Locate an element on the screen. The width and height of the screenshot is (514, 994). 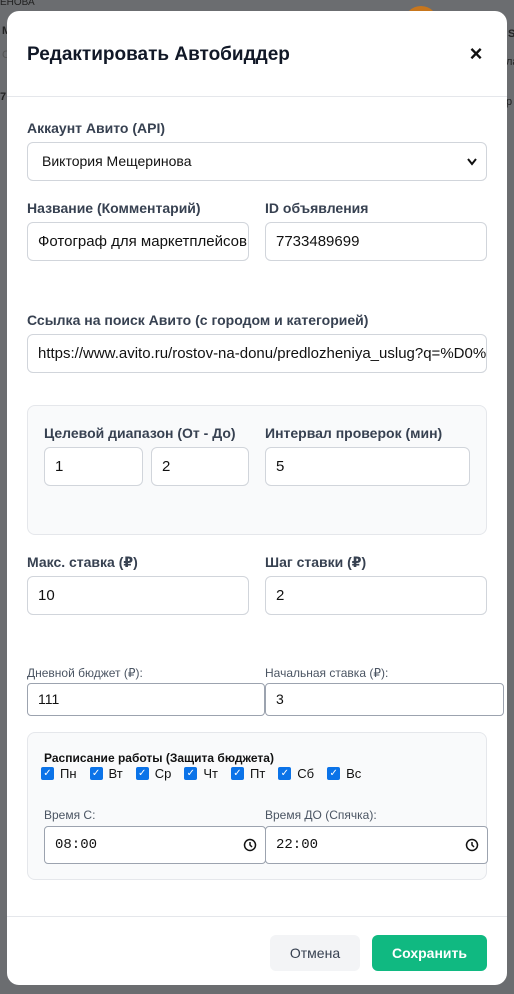
modal-header: Редактировать Автобиддер × is located at coordinates (257, 54).